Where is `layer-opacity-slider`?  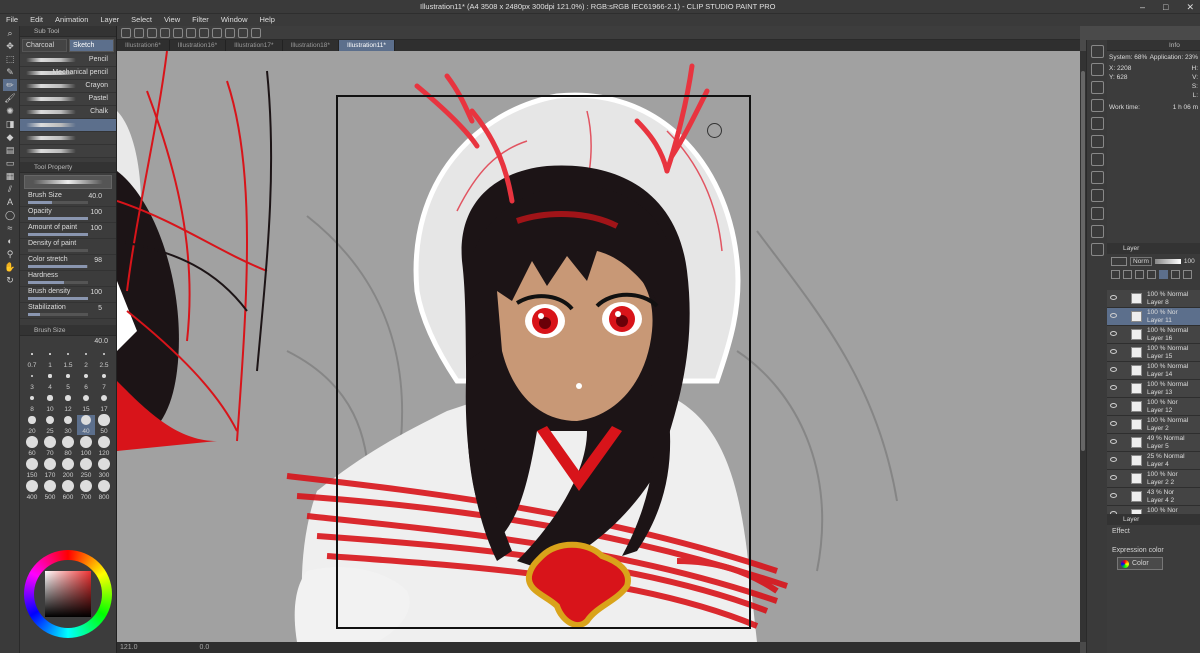
layer-opacity-slider is located at coordinates (1167, 261).